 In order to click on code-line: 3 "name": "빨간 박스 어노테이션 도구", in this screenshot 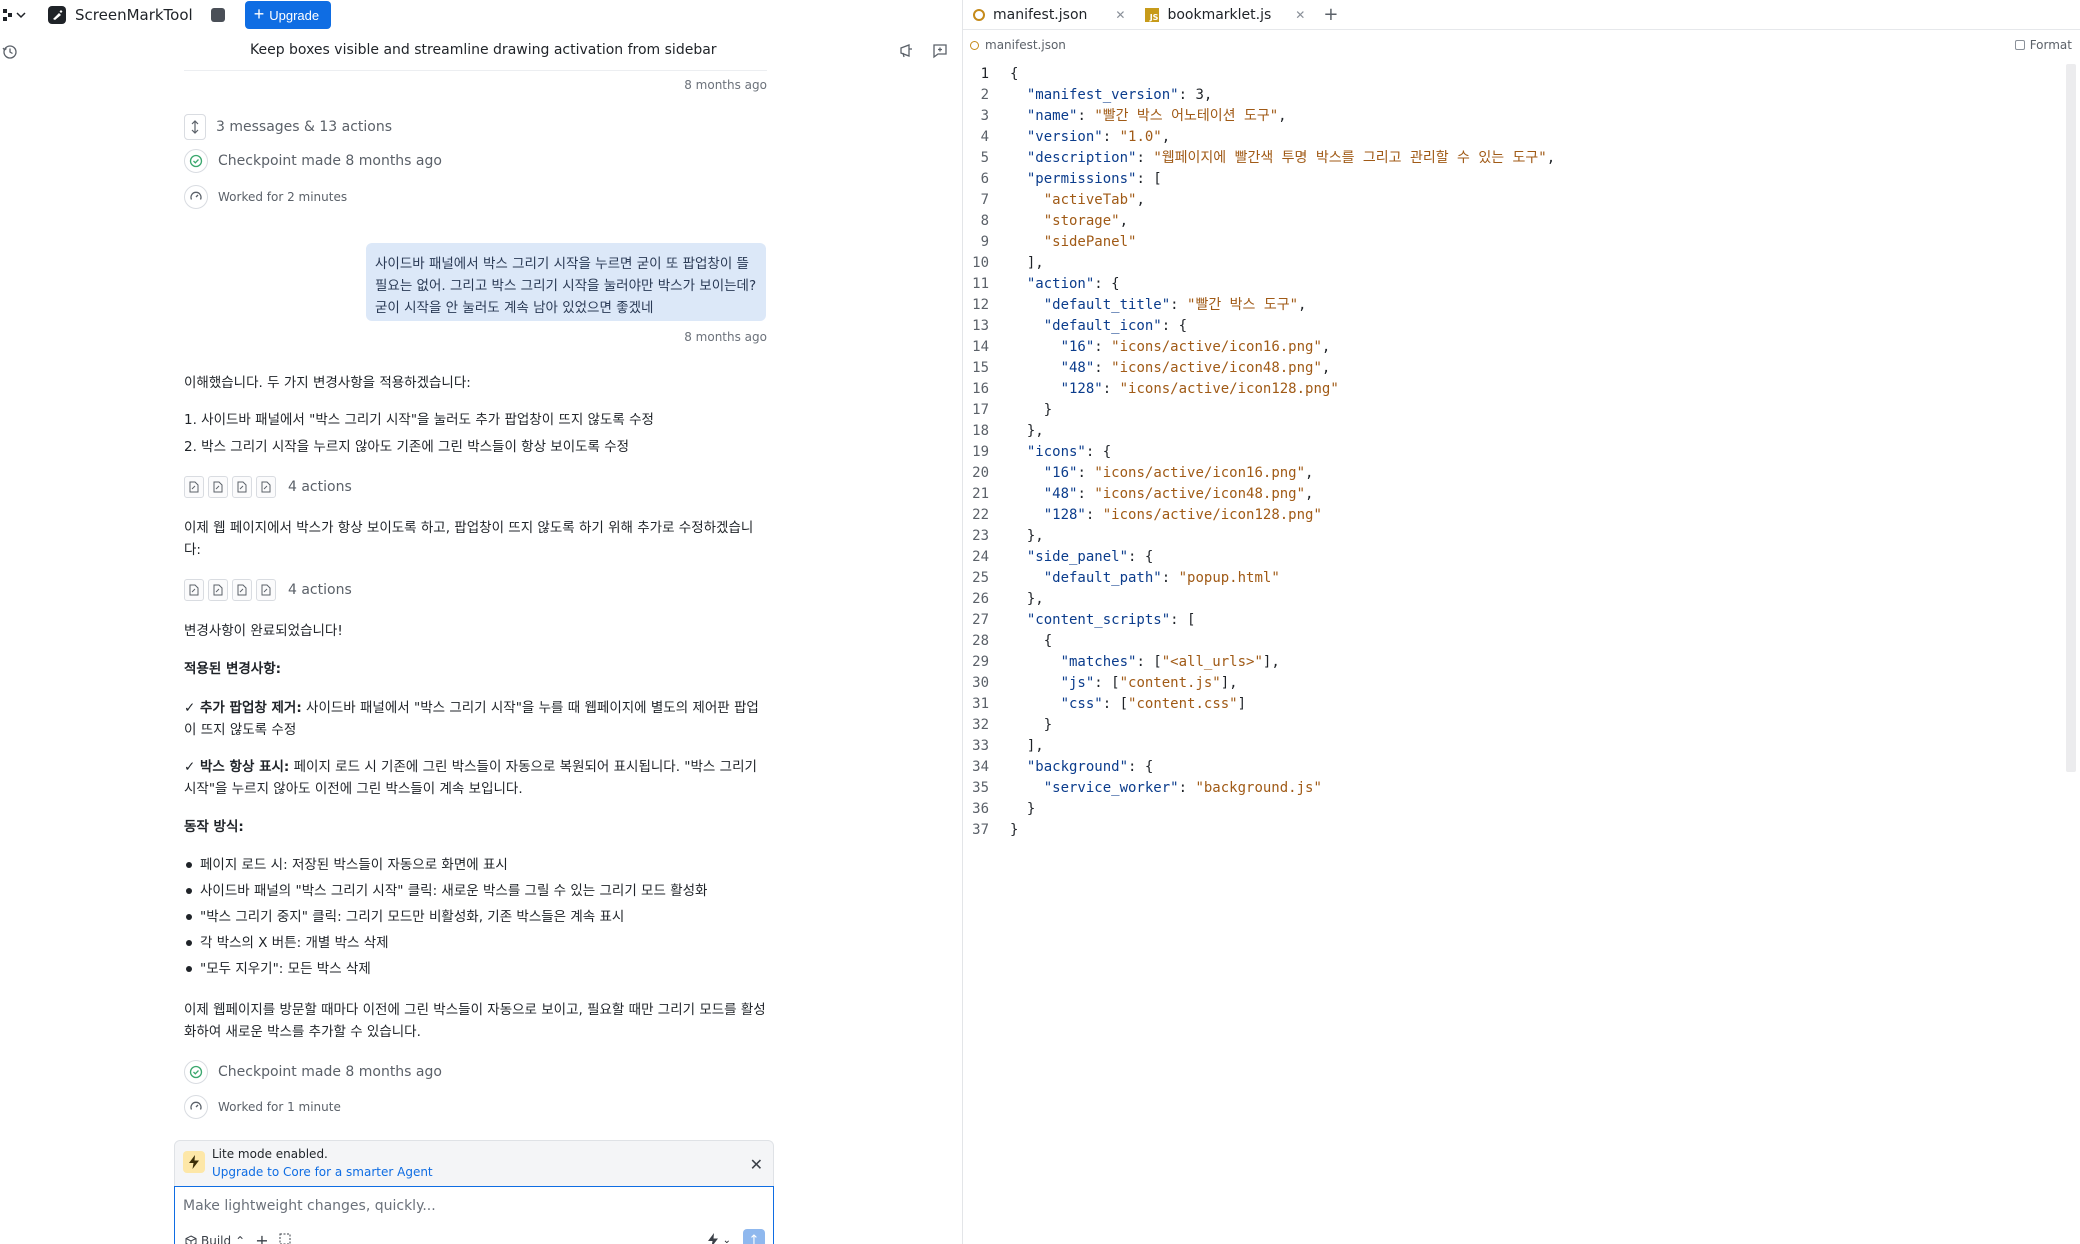, I will do `click(1513, 116)`.